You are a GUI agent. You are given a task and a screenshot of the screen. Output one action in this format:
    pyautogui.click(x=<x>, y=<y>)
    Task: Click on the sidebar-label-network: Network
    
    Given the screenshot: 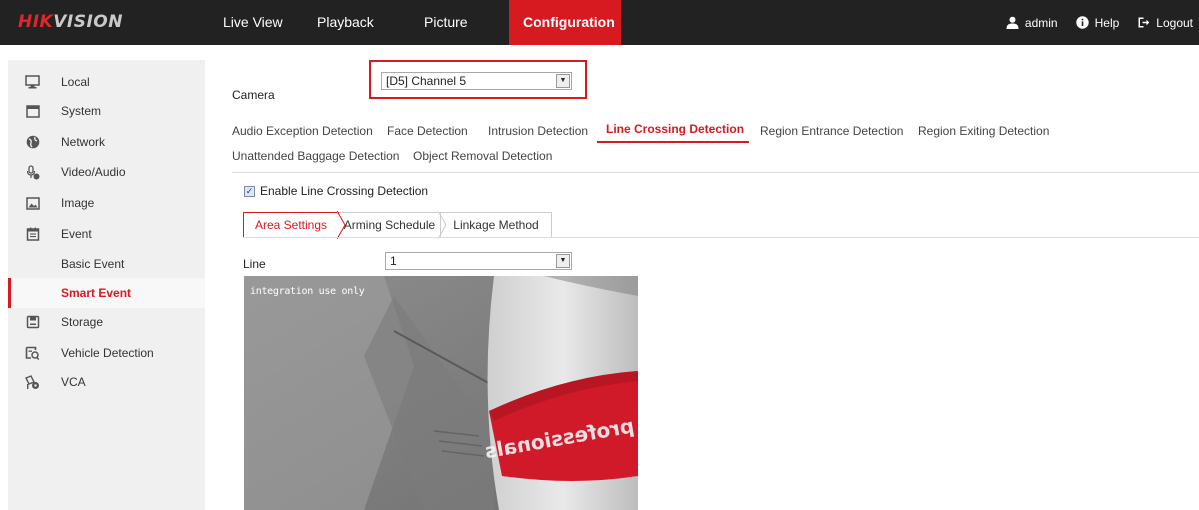 What is the action you would take?
    pyautogui.click(x=83, y=142)
    